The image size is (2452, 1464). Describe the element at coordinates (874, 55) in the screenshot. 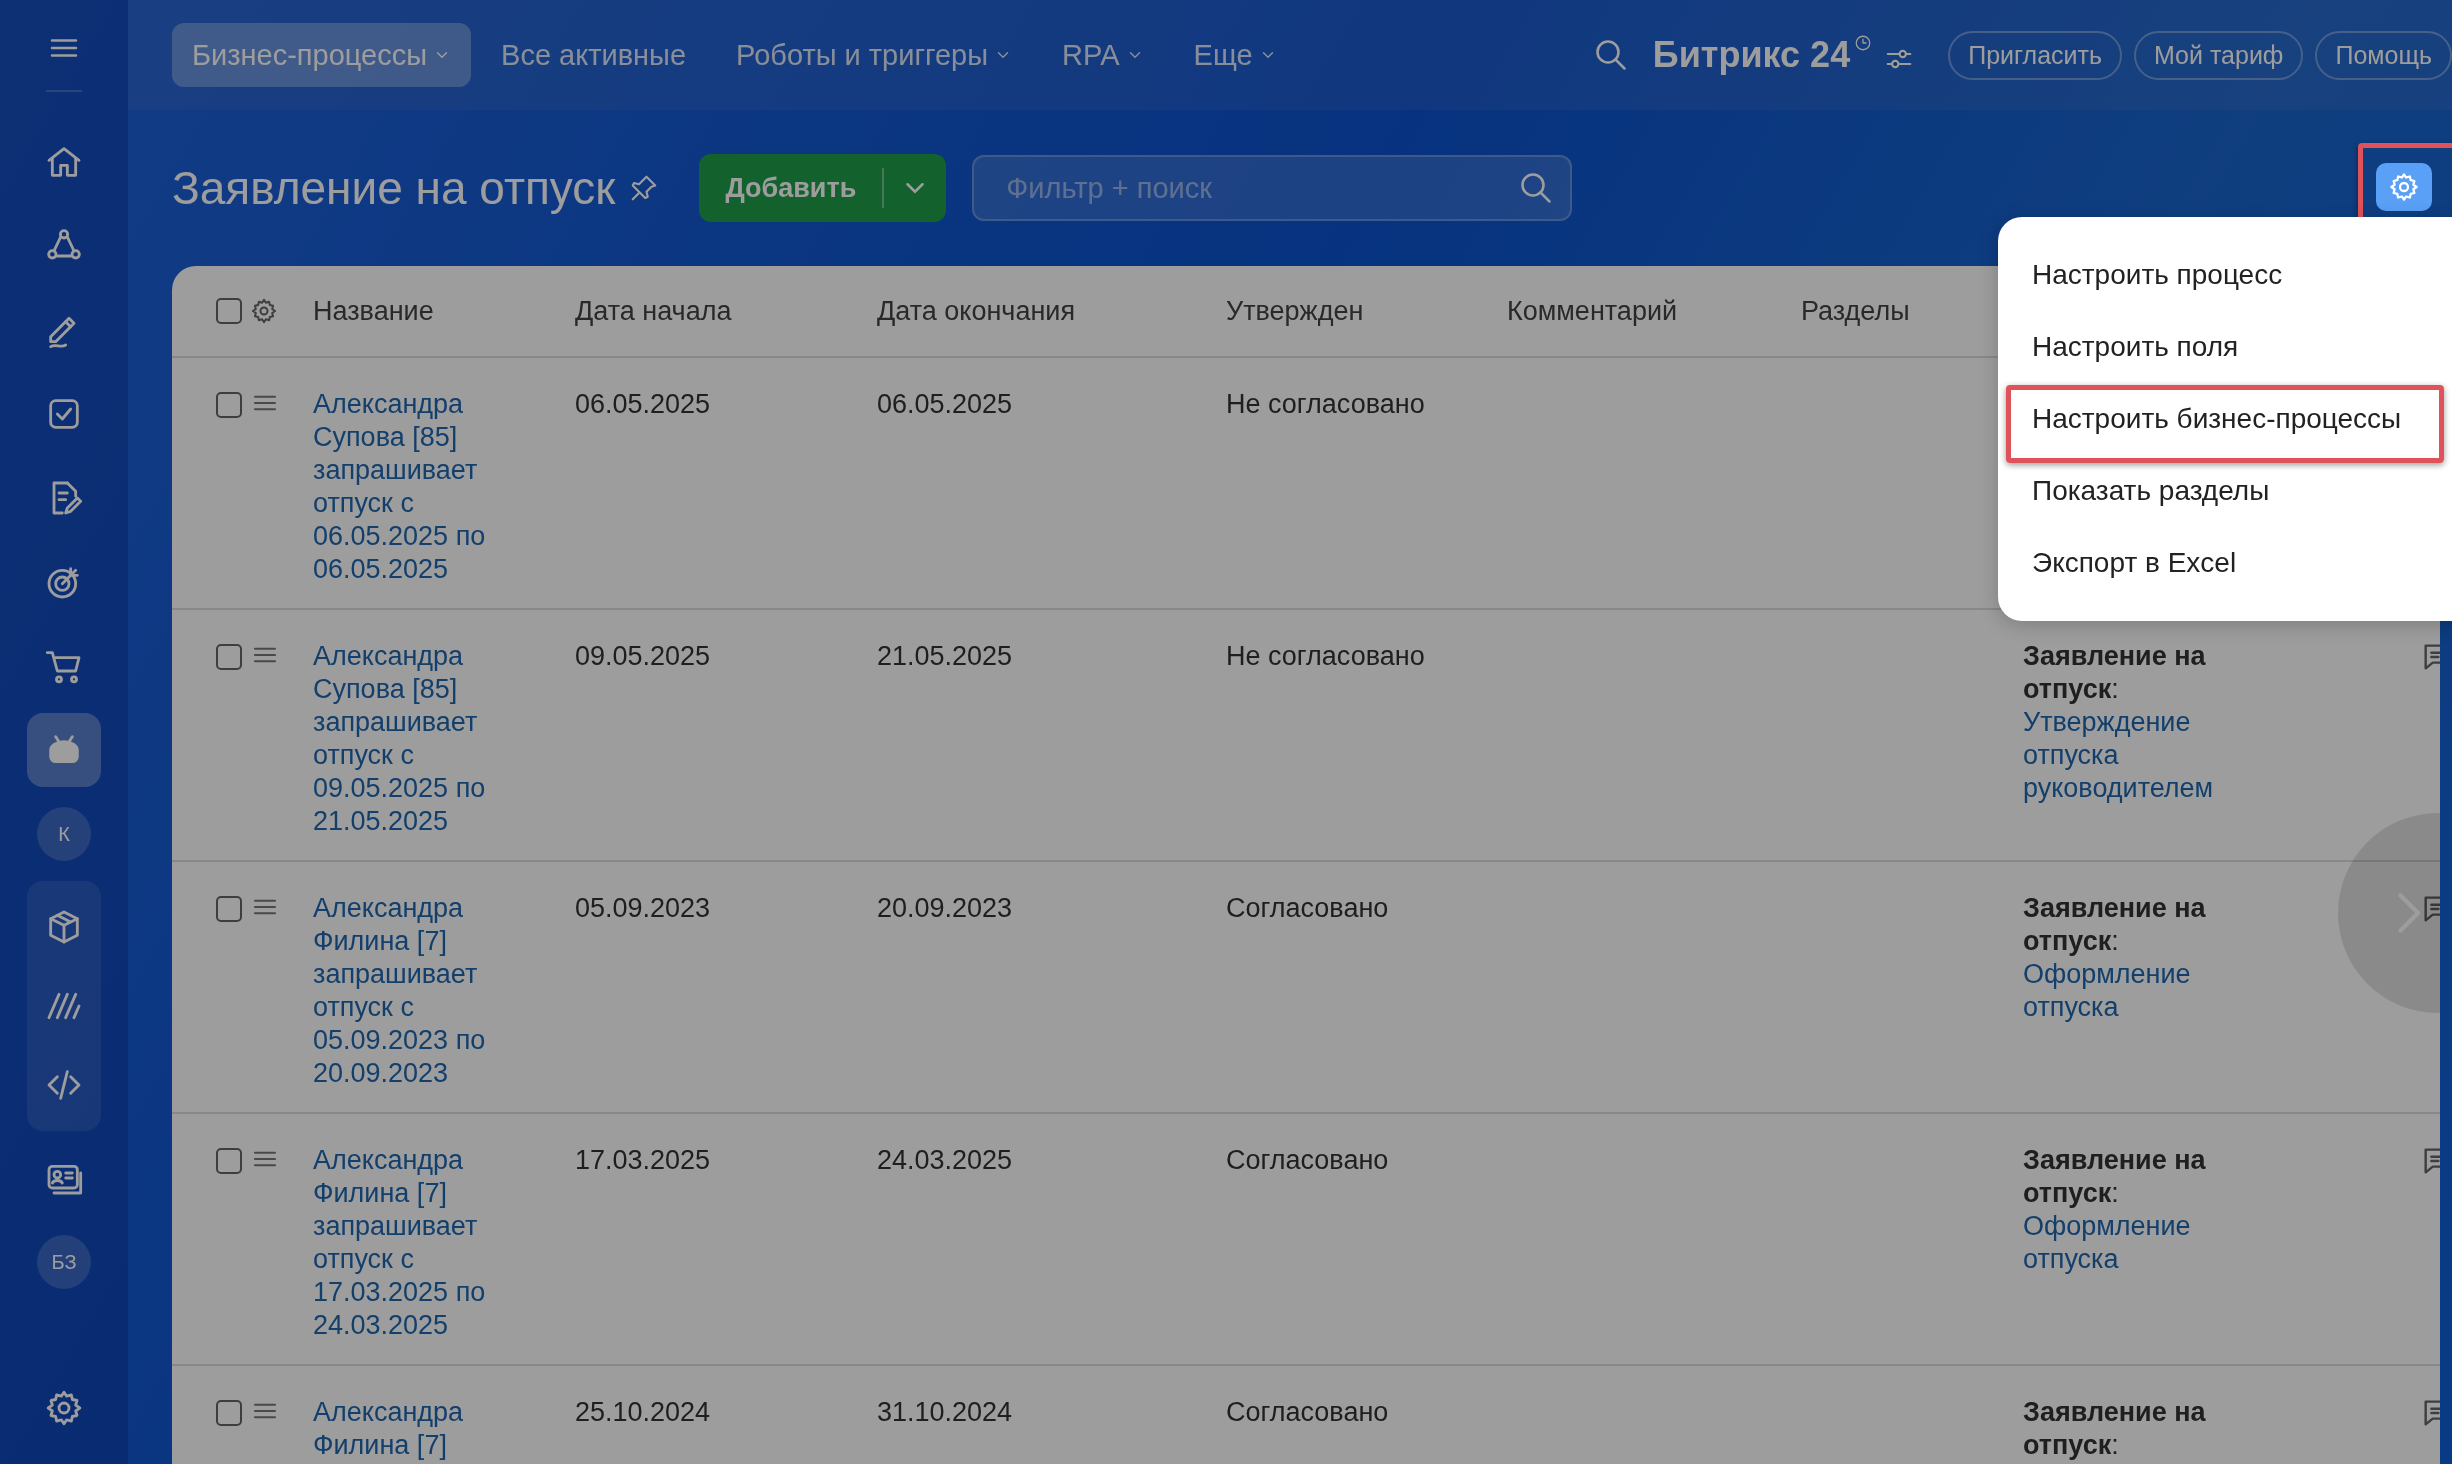

I see `nav-tab: Роботы и триггеры` at that location.